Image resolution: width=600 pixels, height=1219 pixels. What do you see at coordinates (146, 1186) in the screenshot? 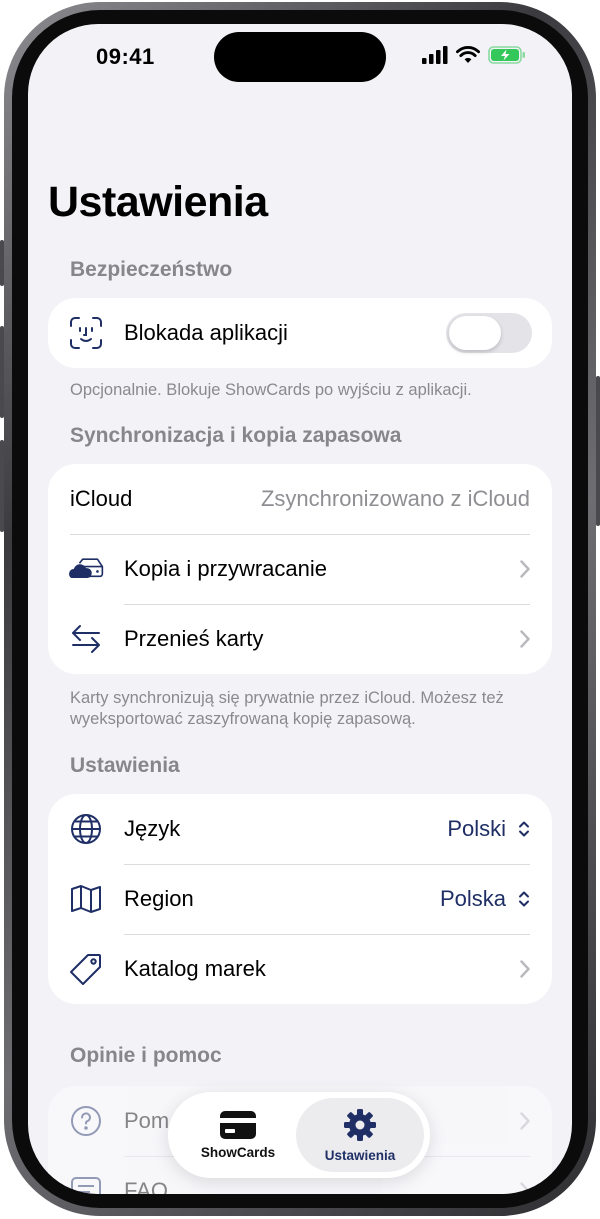
I see `faq-label: FAQ` at bounding box center [146, 1186].